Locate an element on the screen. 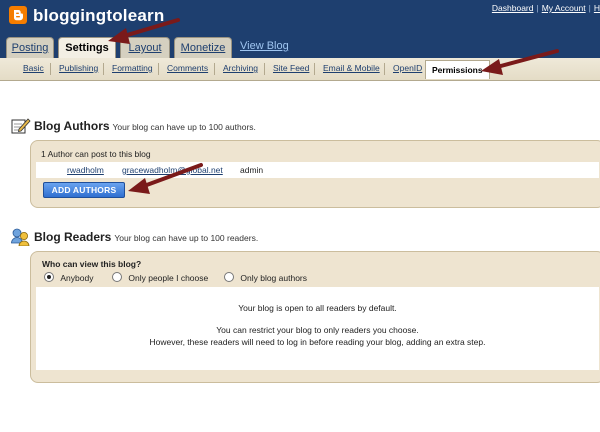  section-title-text: Blog Authors is located at coordinates (72, 126).